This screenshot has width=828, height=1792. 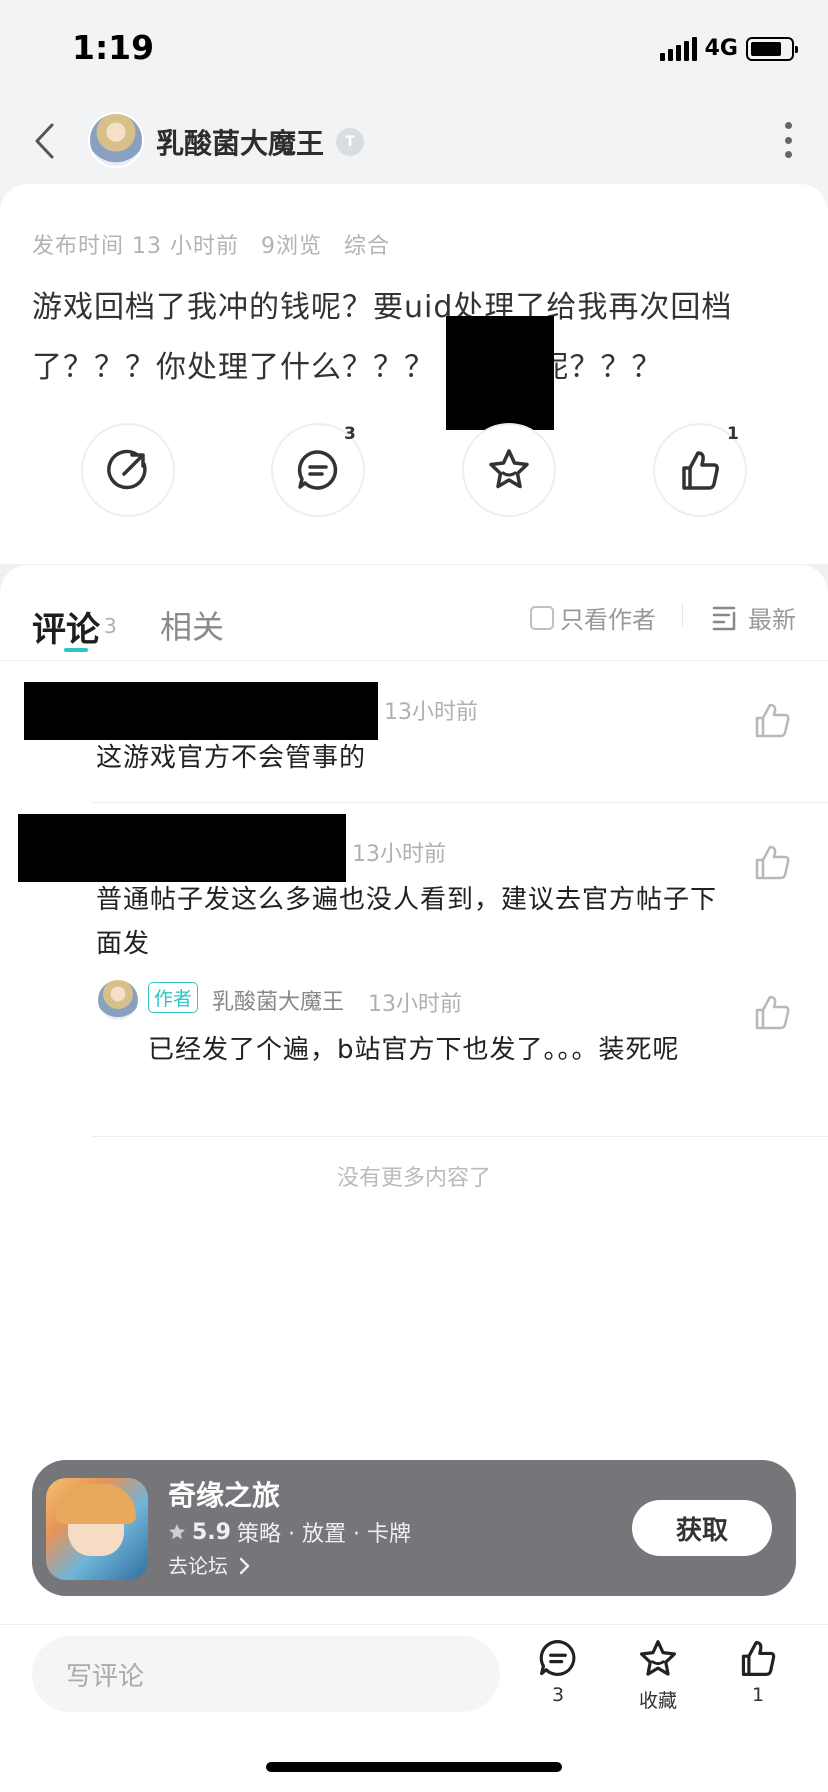 I want to click on comment-count: 3, so click(x=350, y=434).